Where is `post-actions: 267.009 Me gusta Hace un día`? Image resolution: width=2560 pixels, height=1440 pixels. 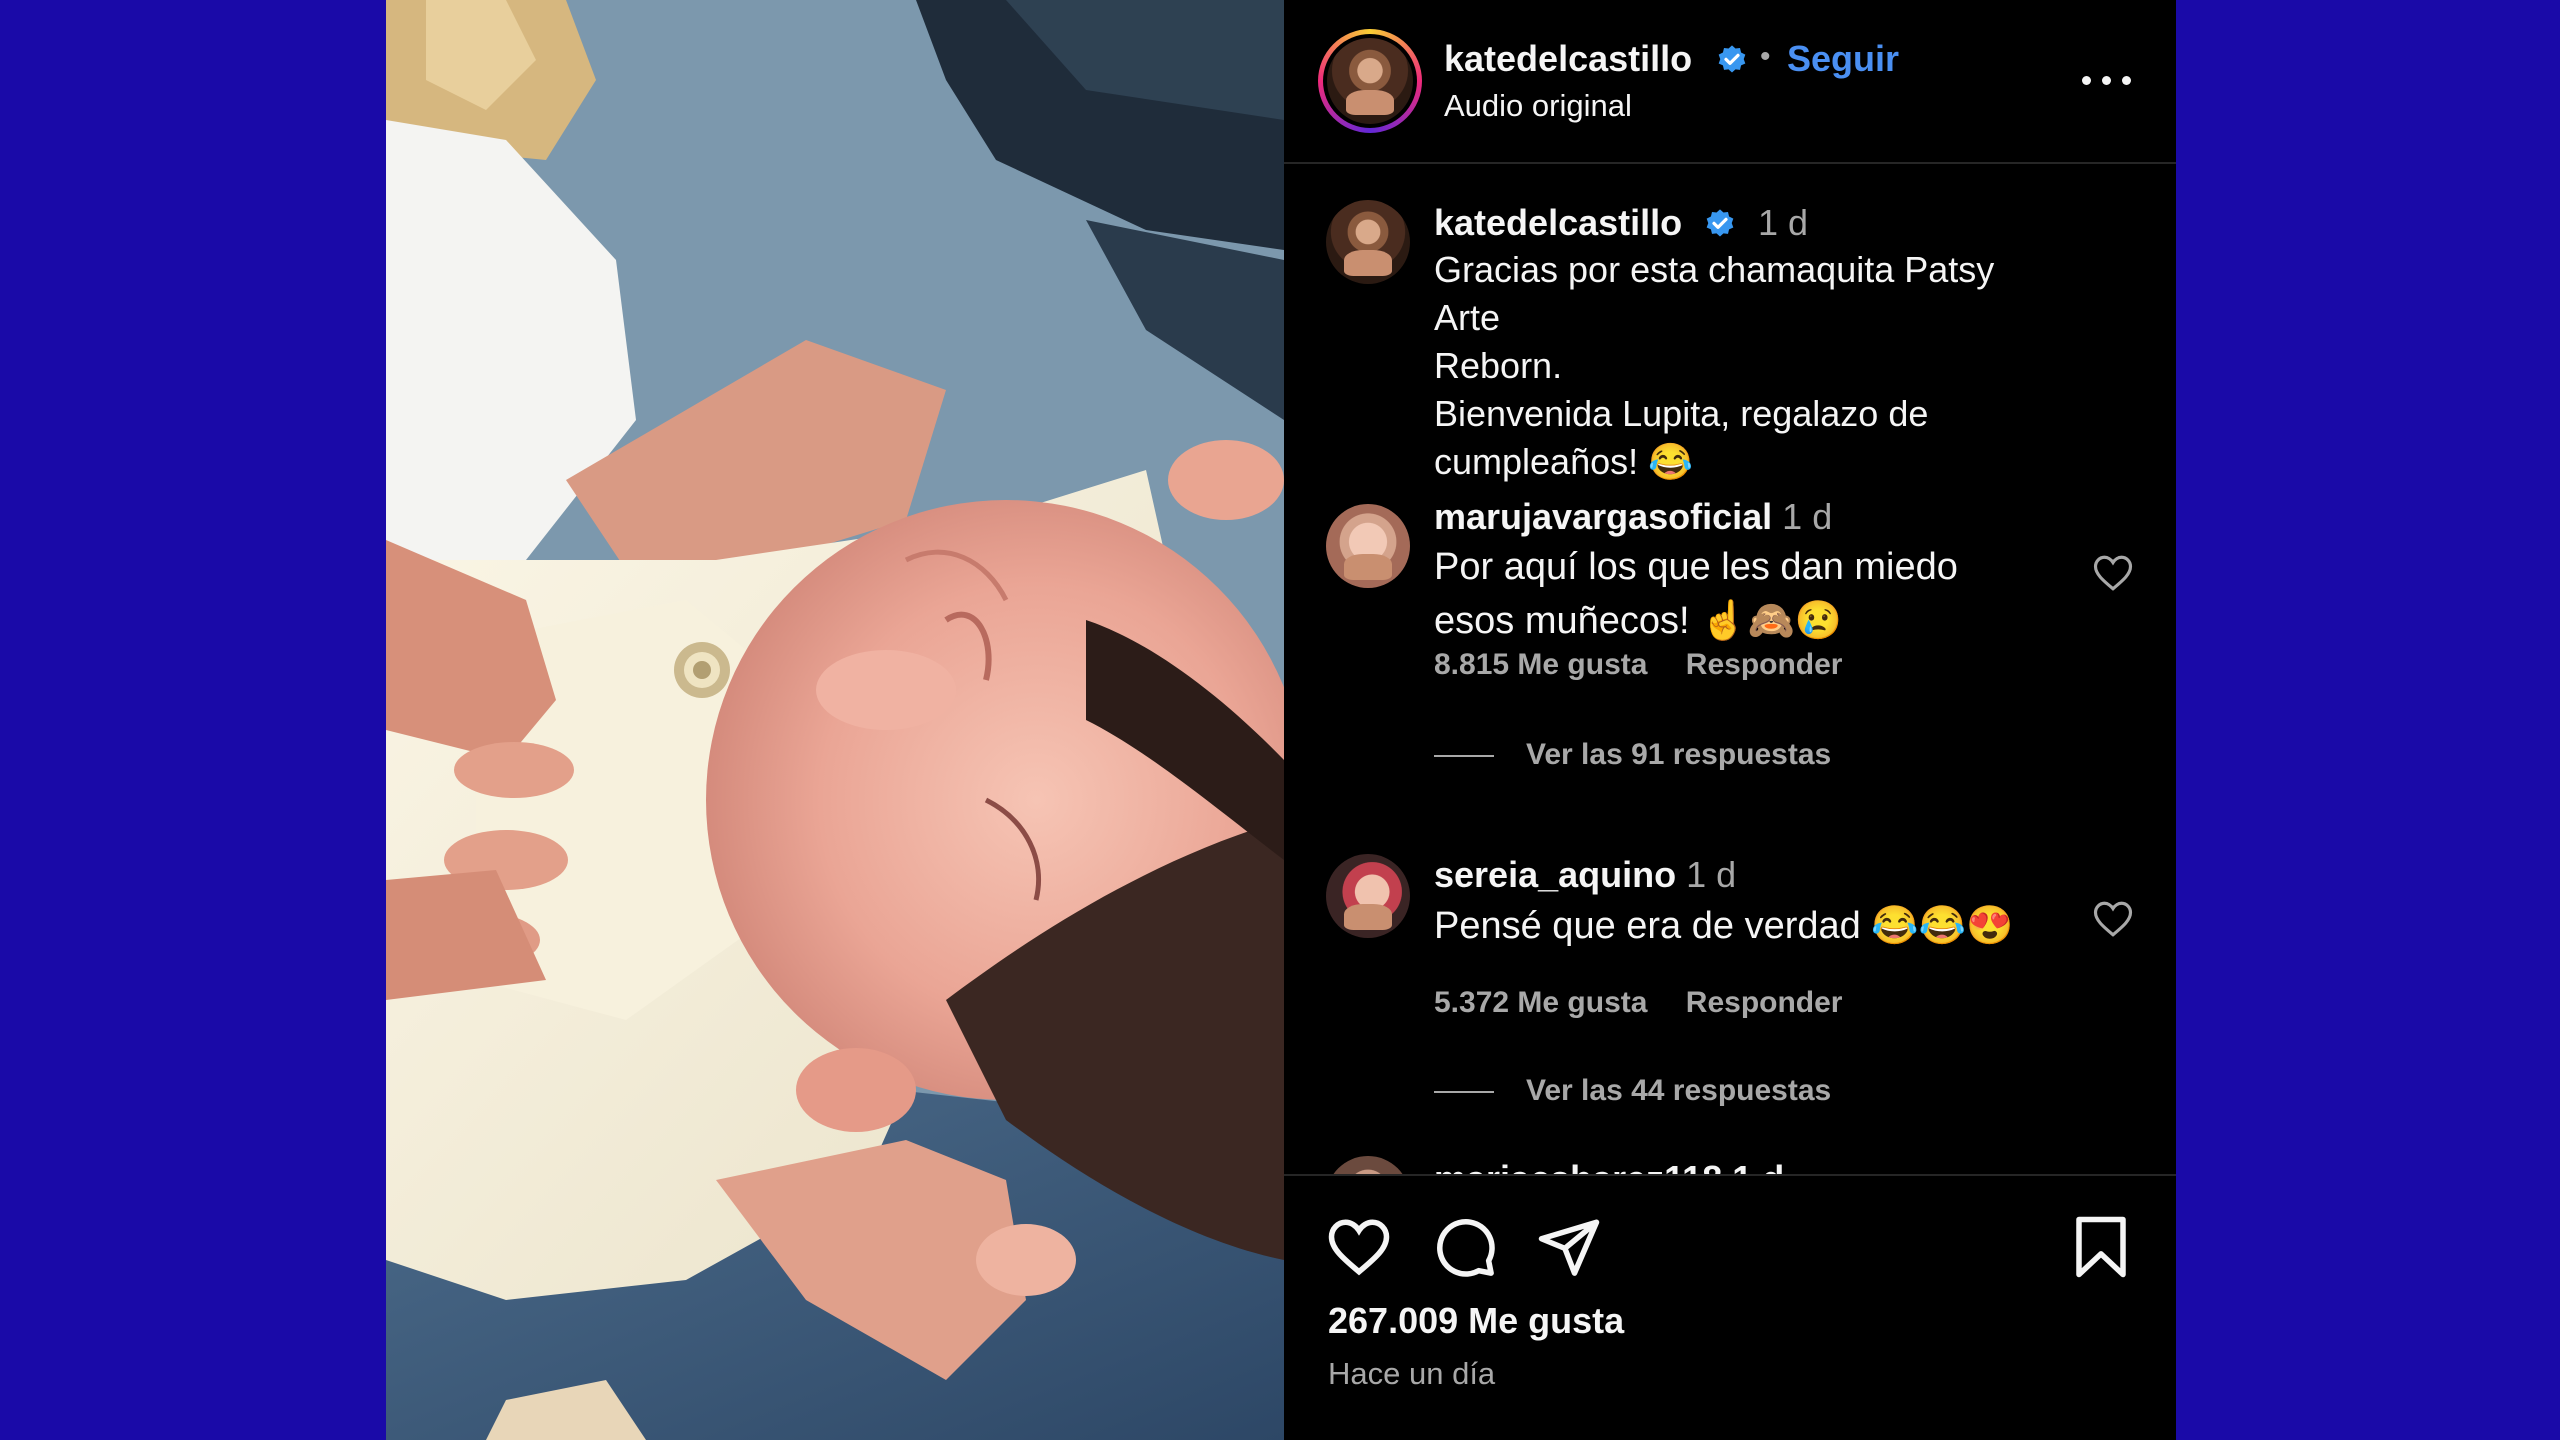
post-actions: 267.009 Me gusta Hace un día is located at coordinates (1730, 1307).